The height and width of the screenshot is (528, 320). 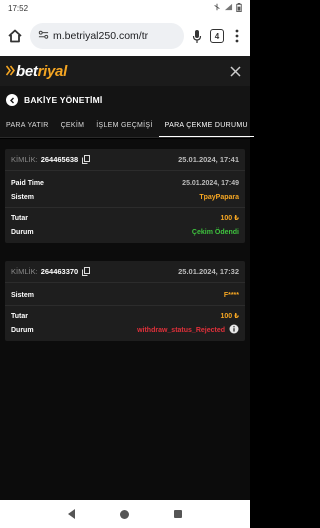 I want to click on card-header: KİMLİK: 264465638 25.01.2024, 17:41, so click(x=125, y=160).